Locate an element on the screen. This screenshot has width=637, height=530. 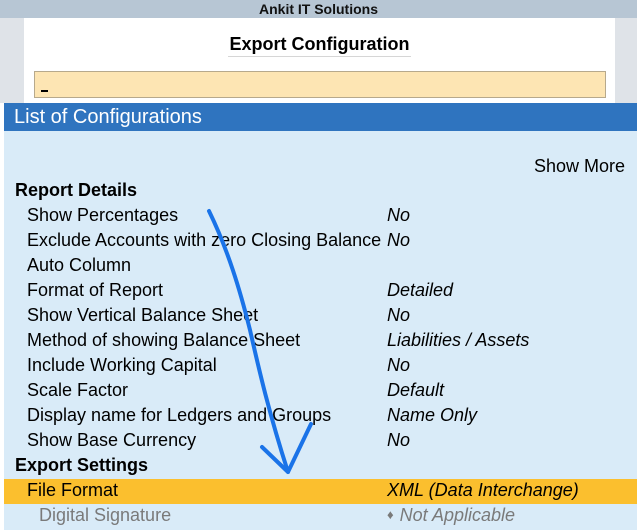
config-row-digital-signature: Digital Signature ♦ Not Applicable is located at coordinates (320, 516).